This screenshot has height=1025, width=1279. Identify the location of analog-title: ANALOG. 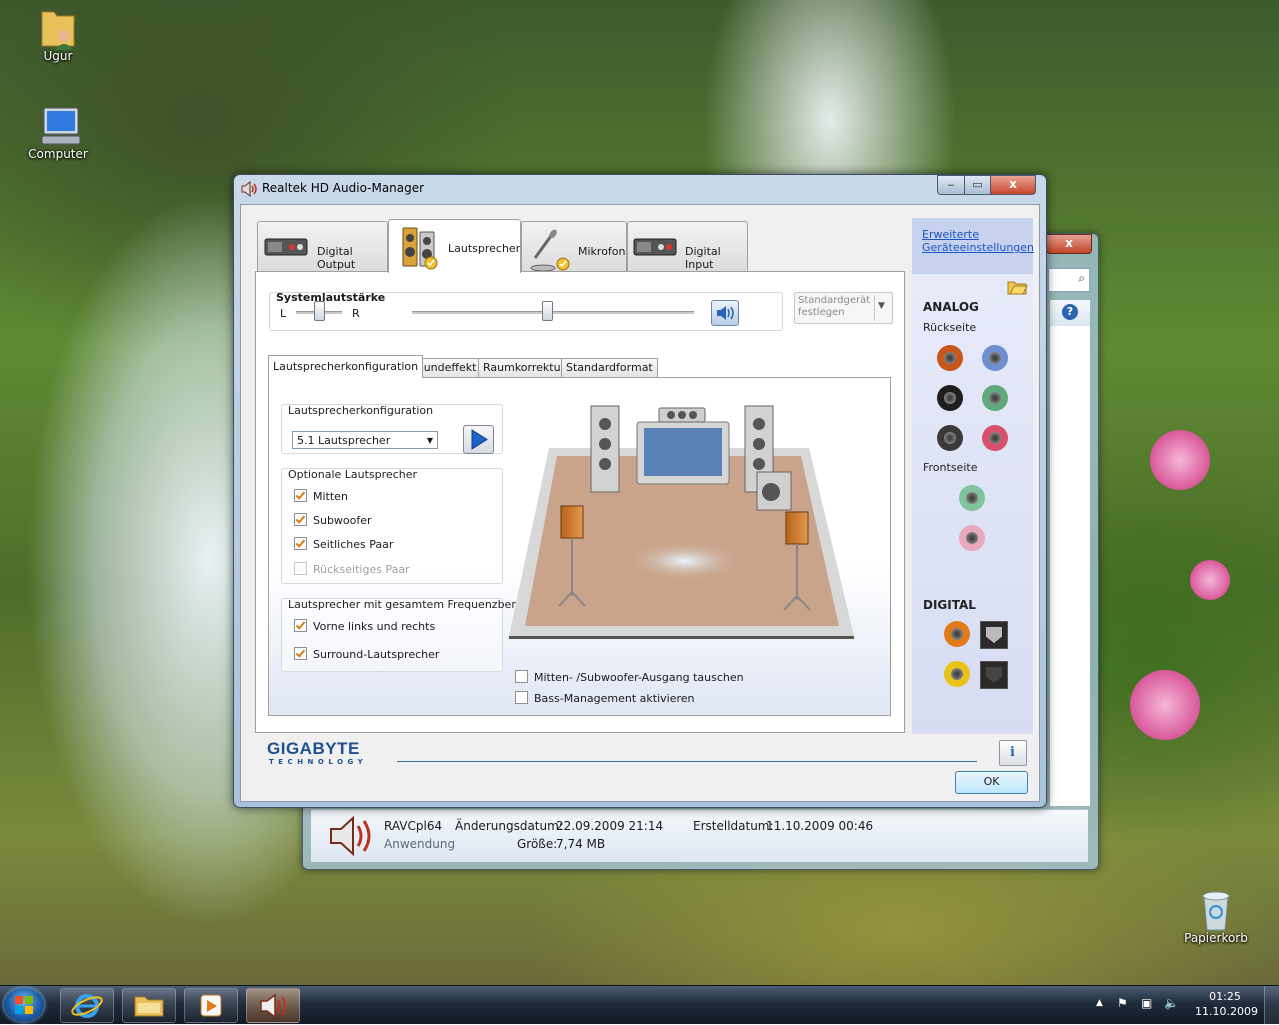
(951, 307).